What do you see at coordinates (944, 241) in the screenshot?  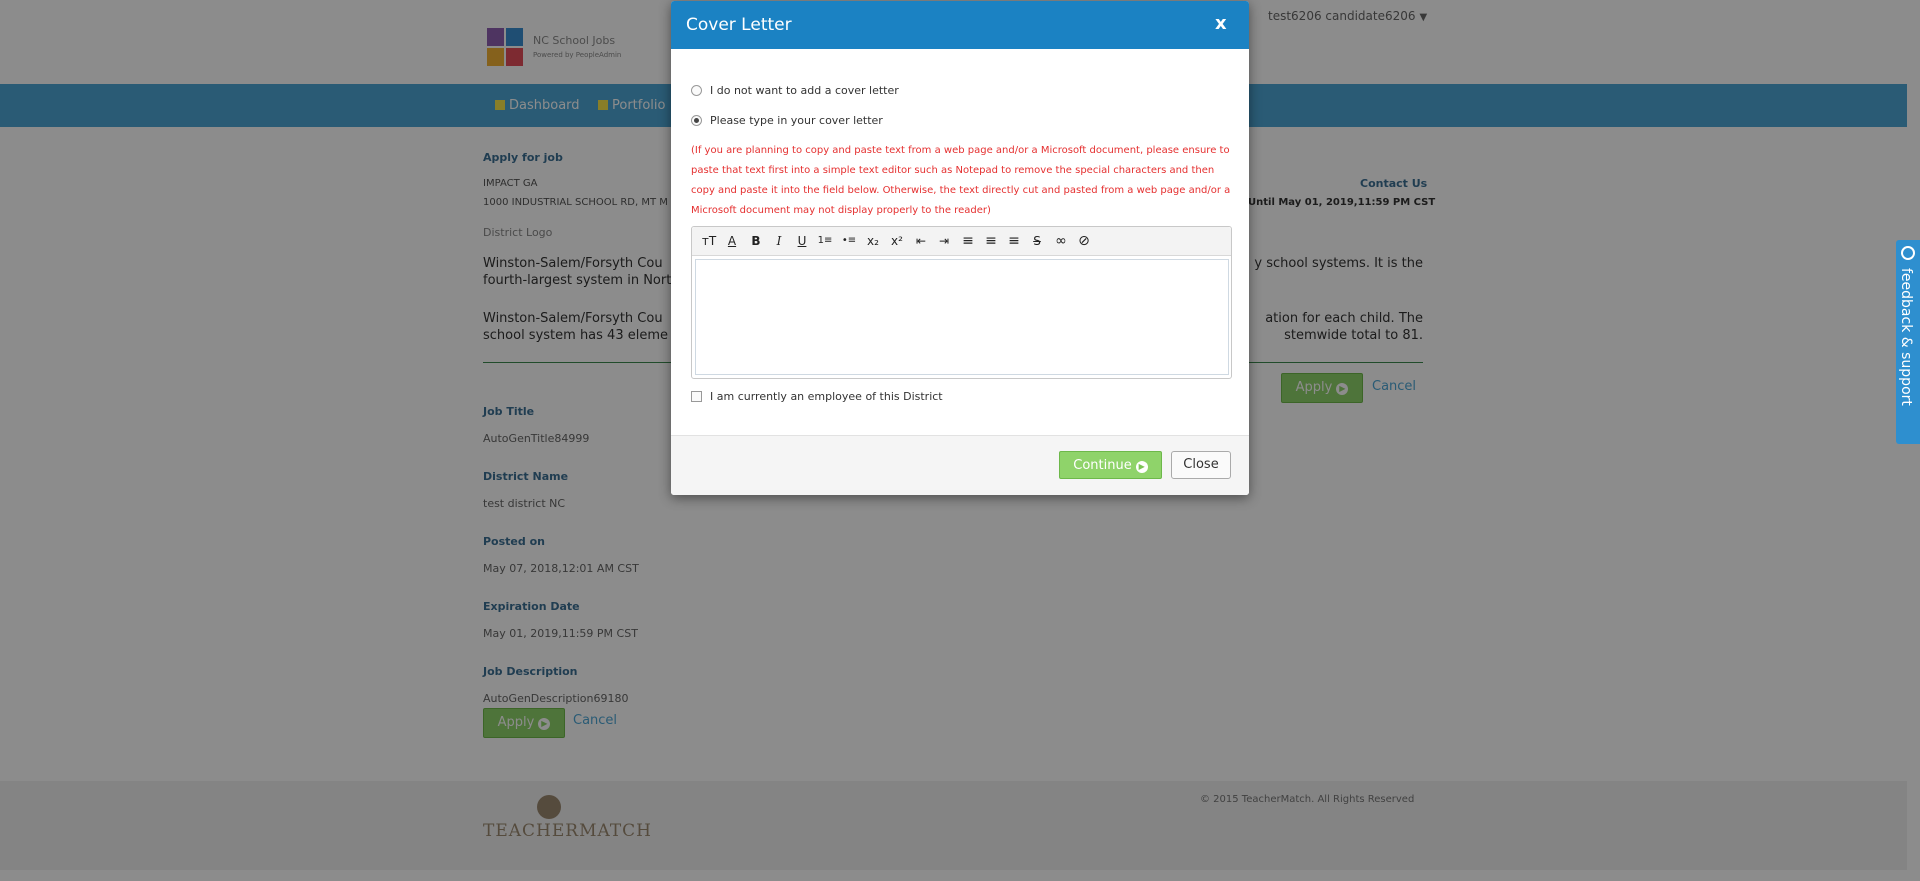 I see `indent-icon: ⇥` at bounding box center [944, 241].